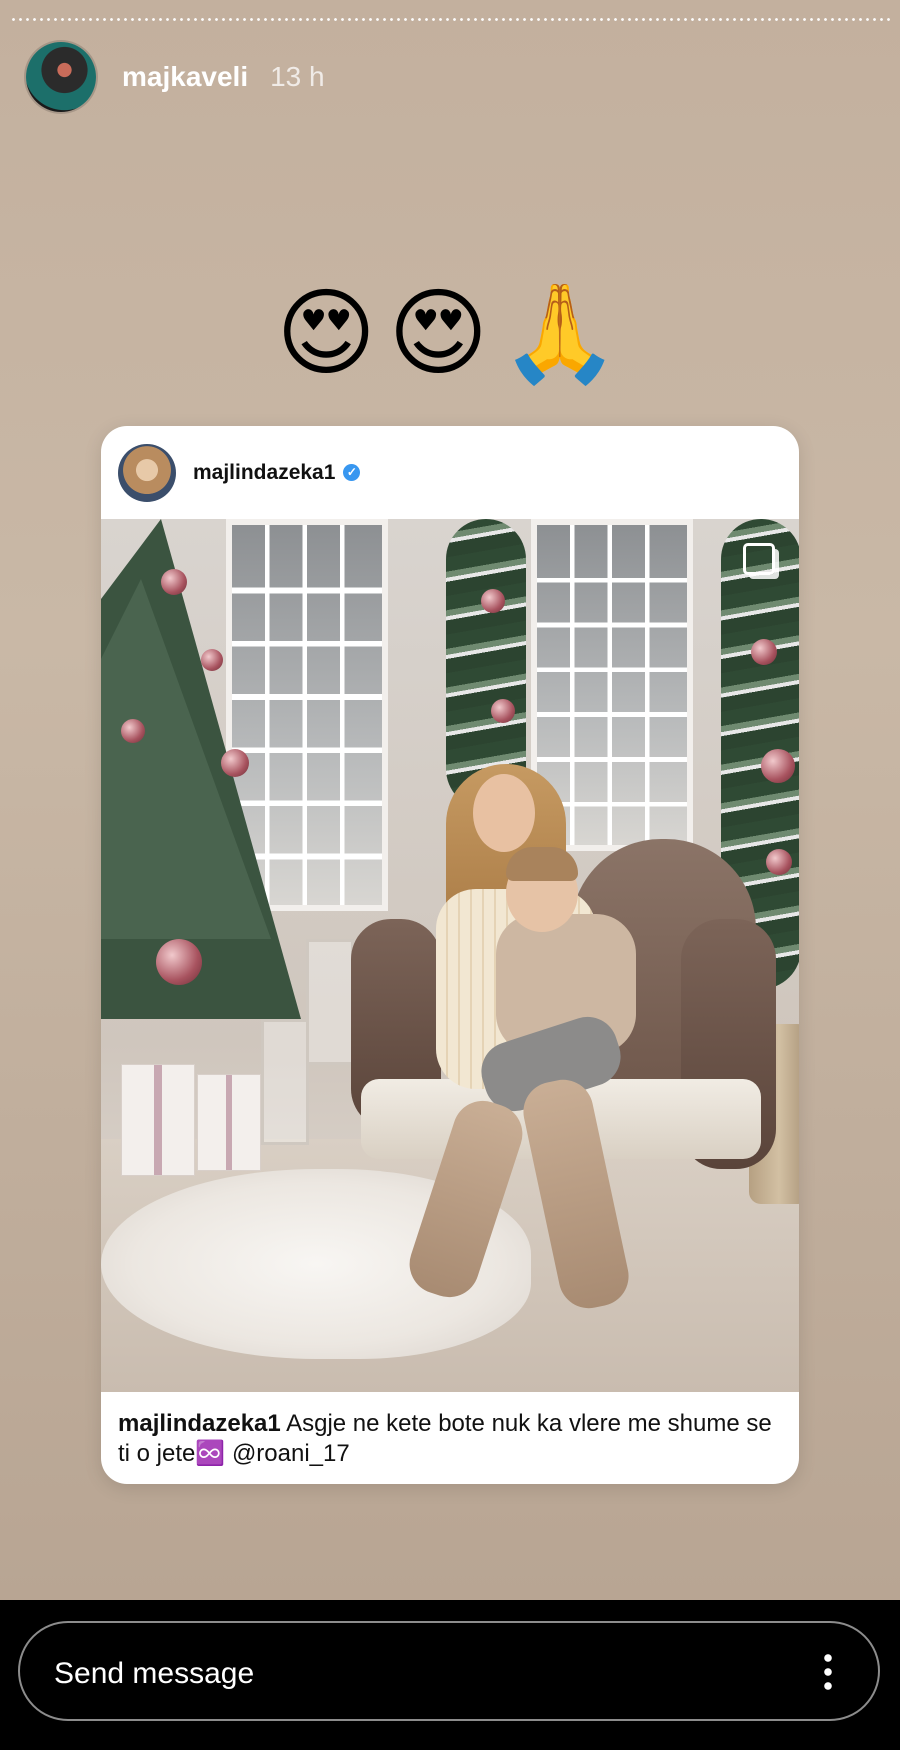 The height and width of the screenshot is (1750, 900). I want to click on praying-hands-emoji: 🙏, so click(562, 333).